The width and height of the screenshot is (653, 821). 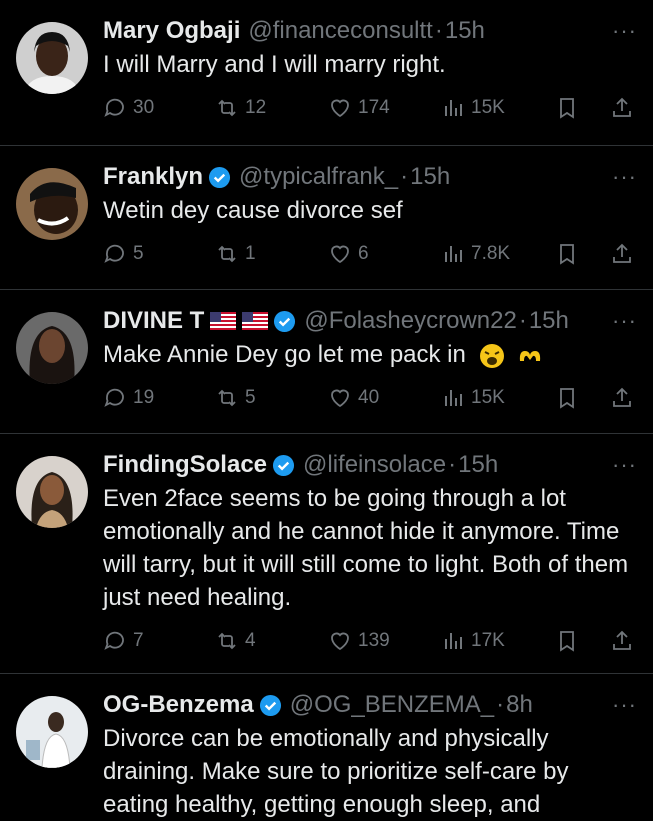 What do you see at coordinates (128, 108) in the screenshot?
I see `reply-button: 30` at bounding box center [128, 108].